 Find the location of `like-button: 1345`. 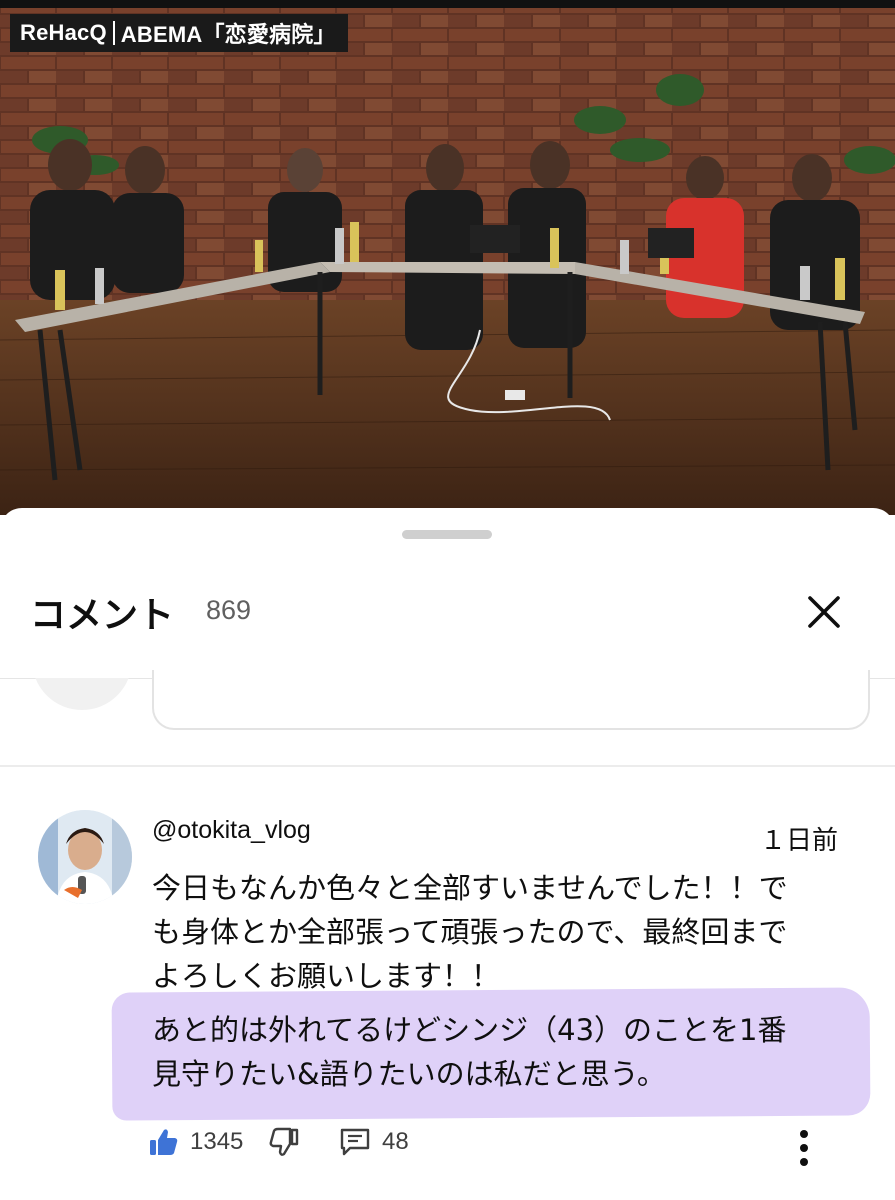

like-button: 1345 is located at coordinates (195, 1142).